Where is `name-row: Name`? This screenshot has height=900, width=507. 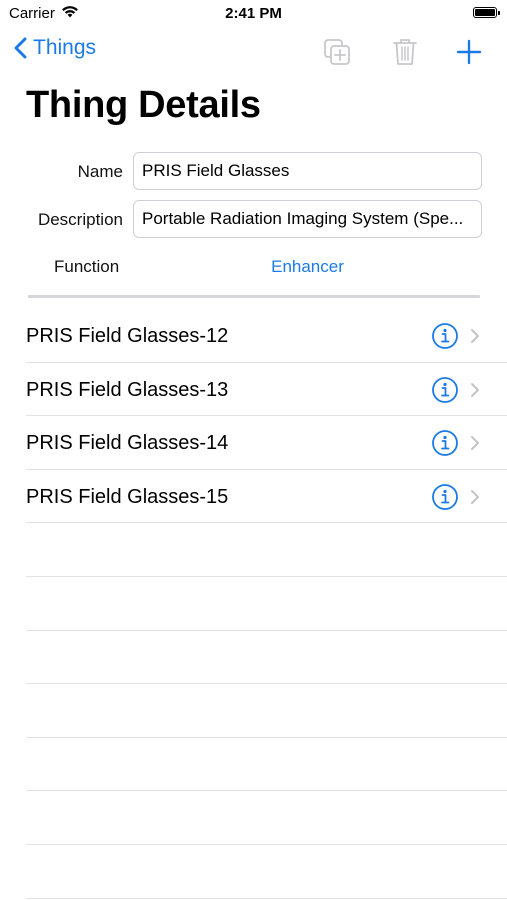
name-row: Name is located at coordinates (253, 171).